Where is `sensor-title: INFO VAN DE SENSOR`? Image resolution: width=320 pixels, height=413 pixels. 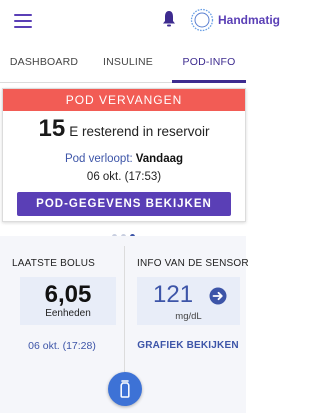 sensor-title: INFO VAN DE SENSOR is located at coordinates (193, 263).